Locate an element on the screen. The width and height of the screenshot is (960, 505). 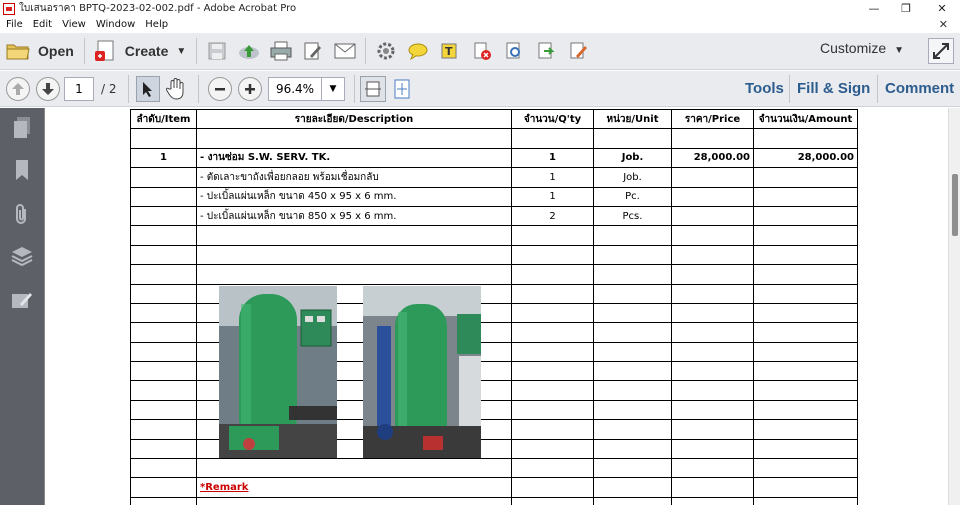
customize-menu: Customize ▼ is located at coordinates (862, 48).